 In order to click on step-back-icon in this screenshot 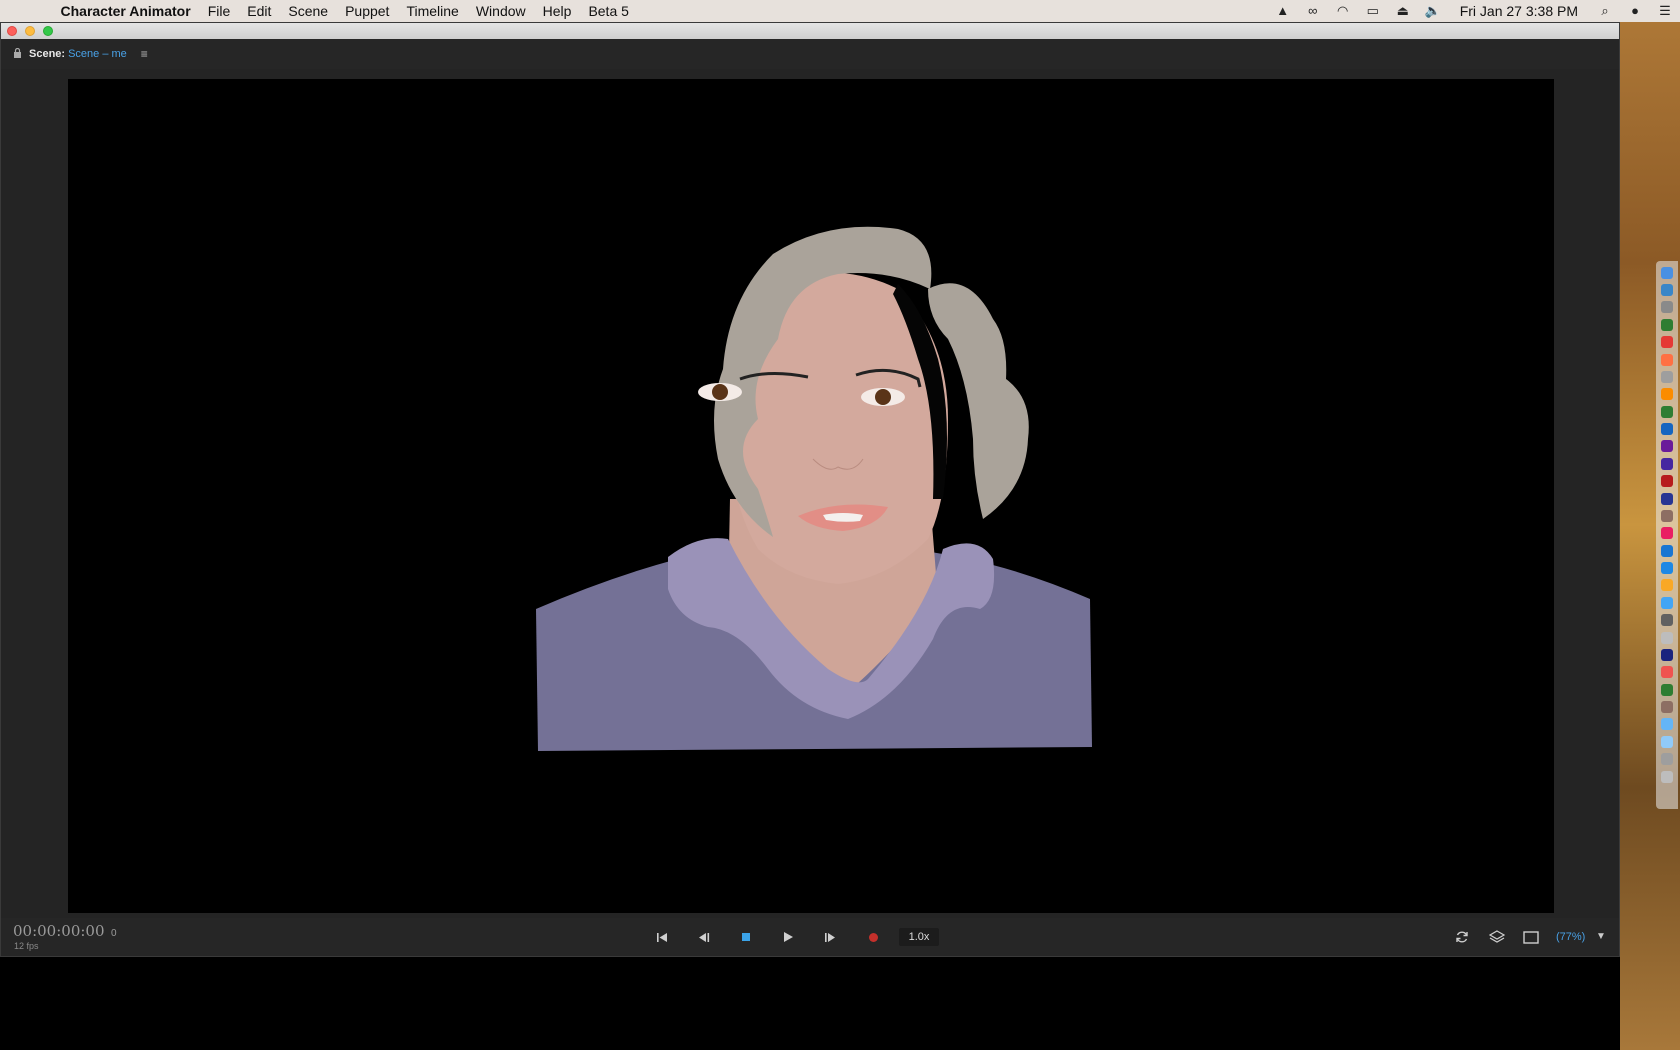, I will do `click(704, 937)`.